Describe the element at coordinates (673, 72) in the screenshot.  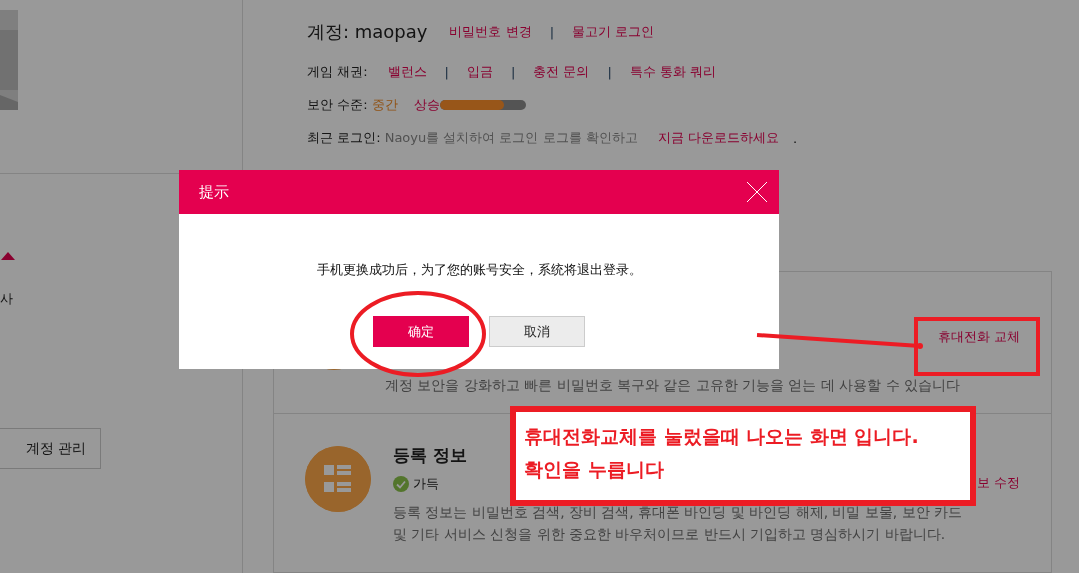
I see `credit-link: 특수 통화 쿼리` at that location.